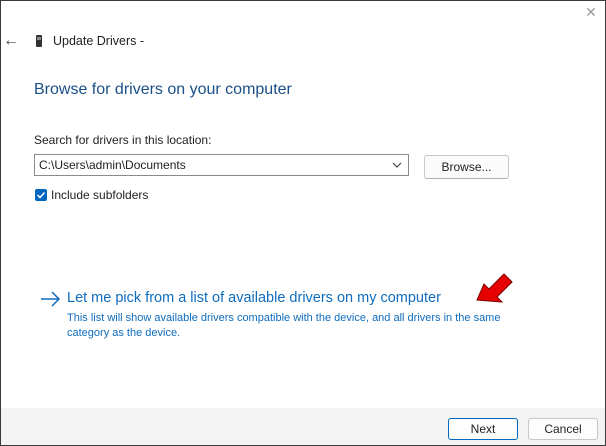 The image size is (606, 446). Describe the element at coordinates (112, 165) in the screenshot. I see `path-value: C:\Users\admin\Documents` at that location.